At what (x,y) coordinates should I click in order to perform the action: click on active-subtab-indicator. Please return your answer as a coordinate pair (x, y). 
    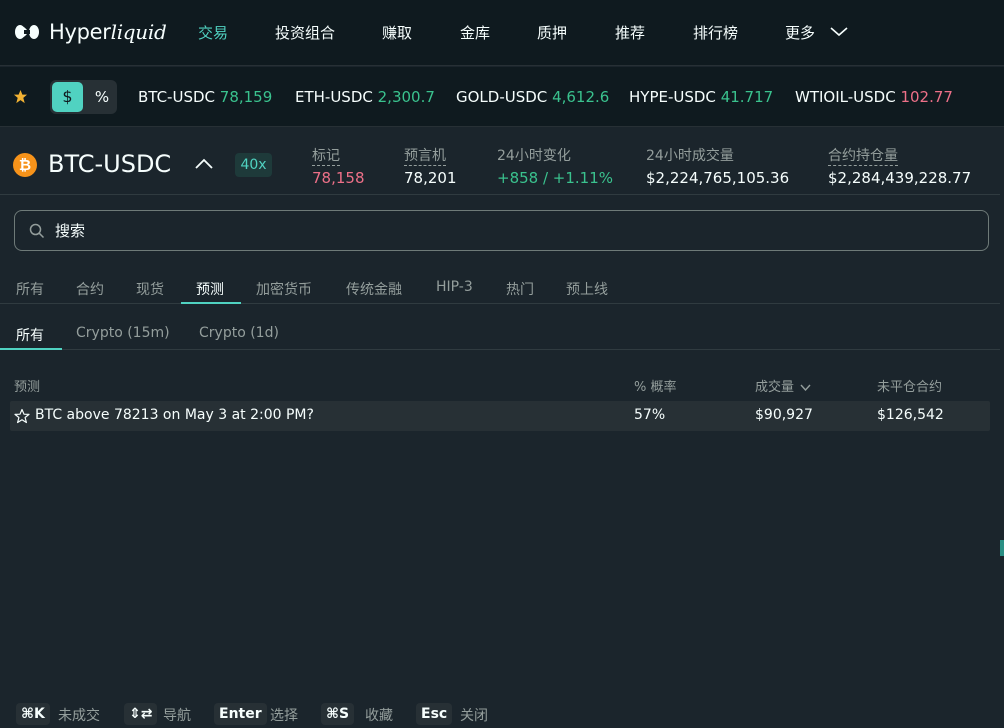
    Looking at the image, I should click on (31, 349).